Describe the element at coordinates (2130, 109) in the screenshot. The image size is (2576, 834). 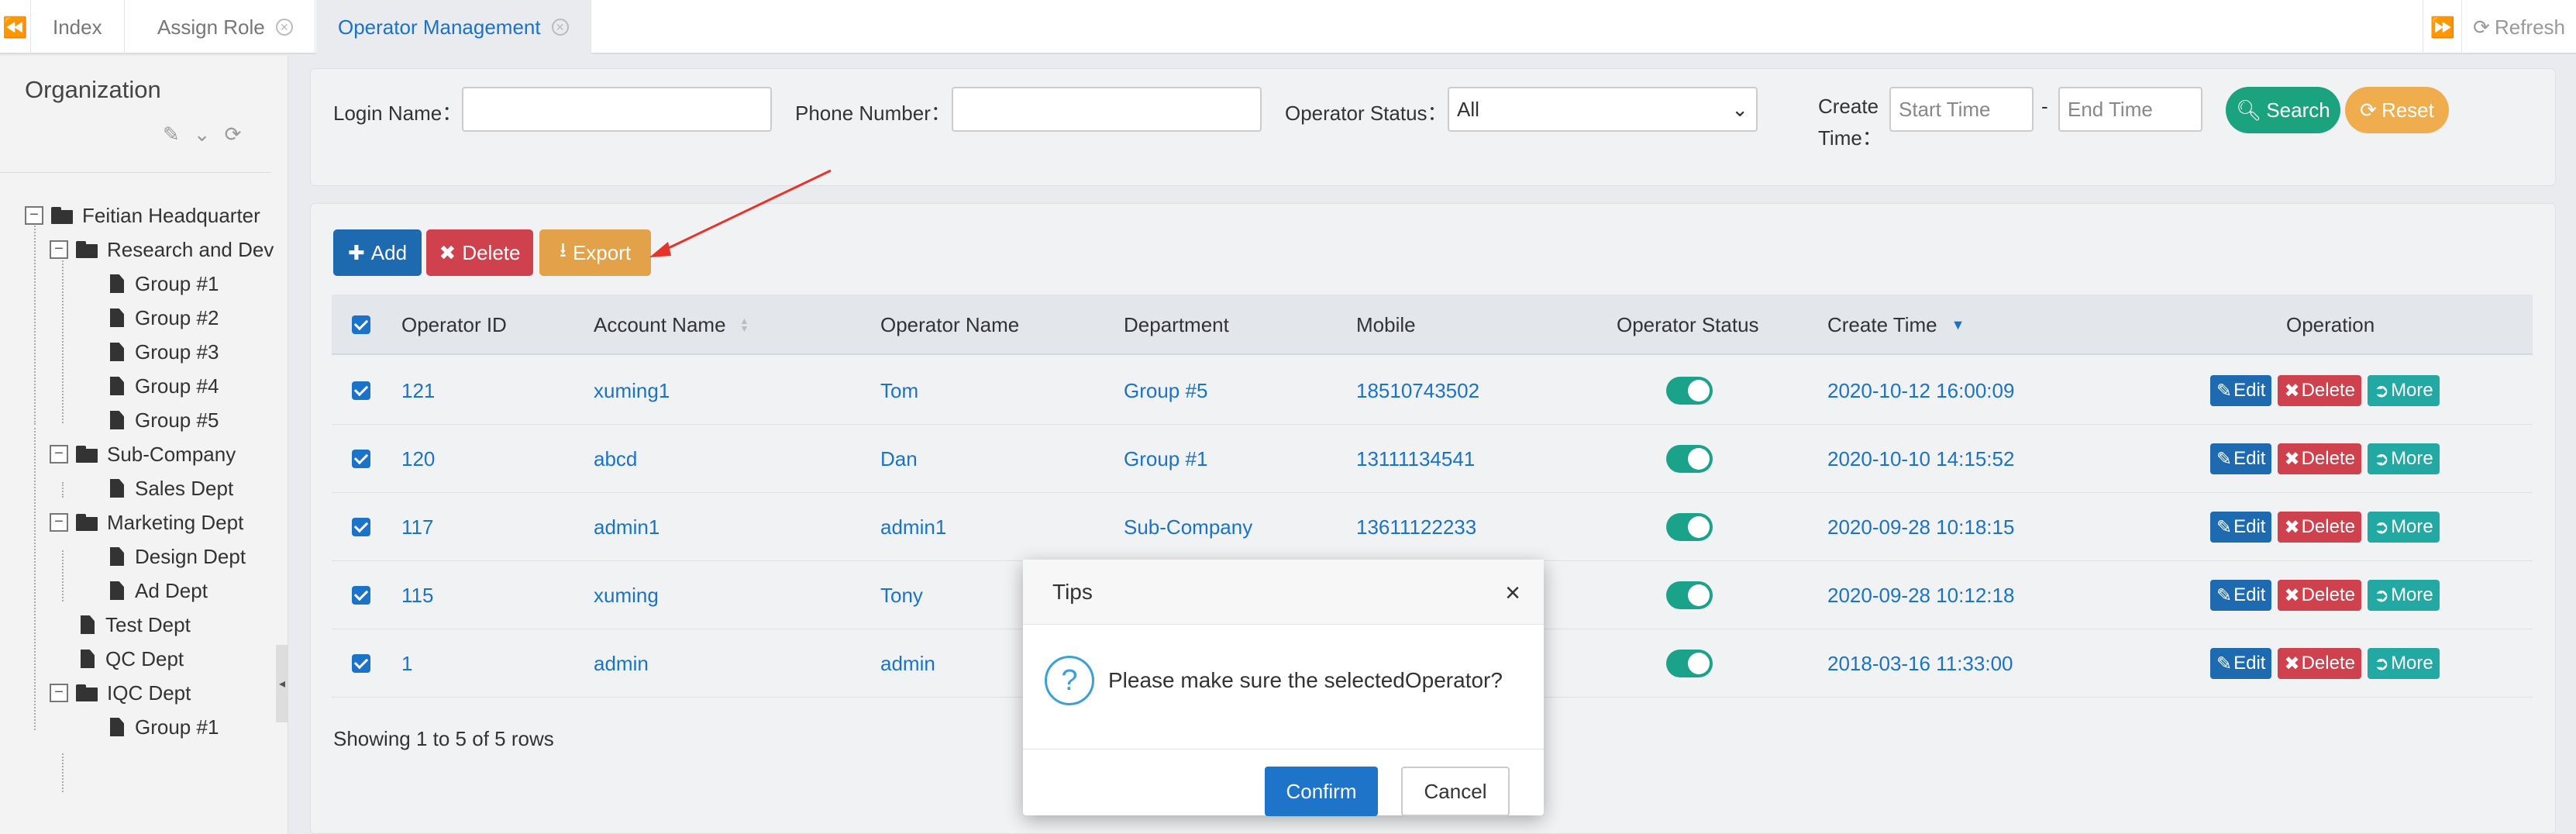
I see `end-time-input: End Time` at that location.